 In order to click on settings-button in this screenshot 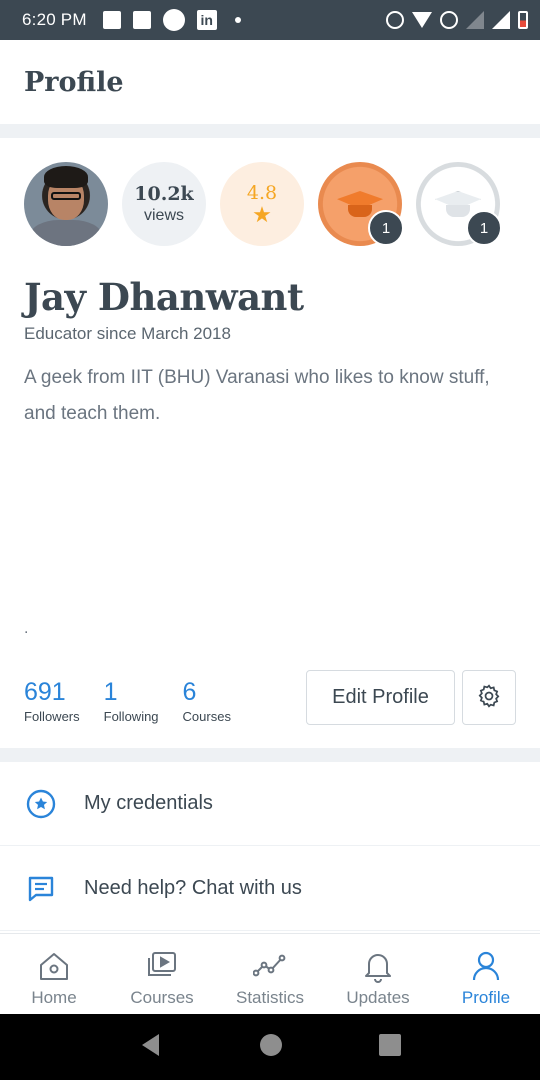, I will do `click(489, 697)`.